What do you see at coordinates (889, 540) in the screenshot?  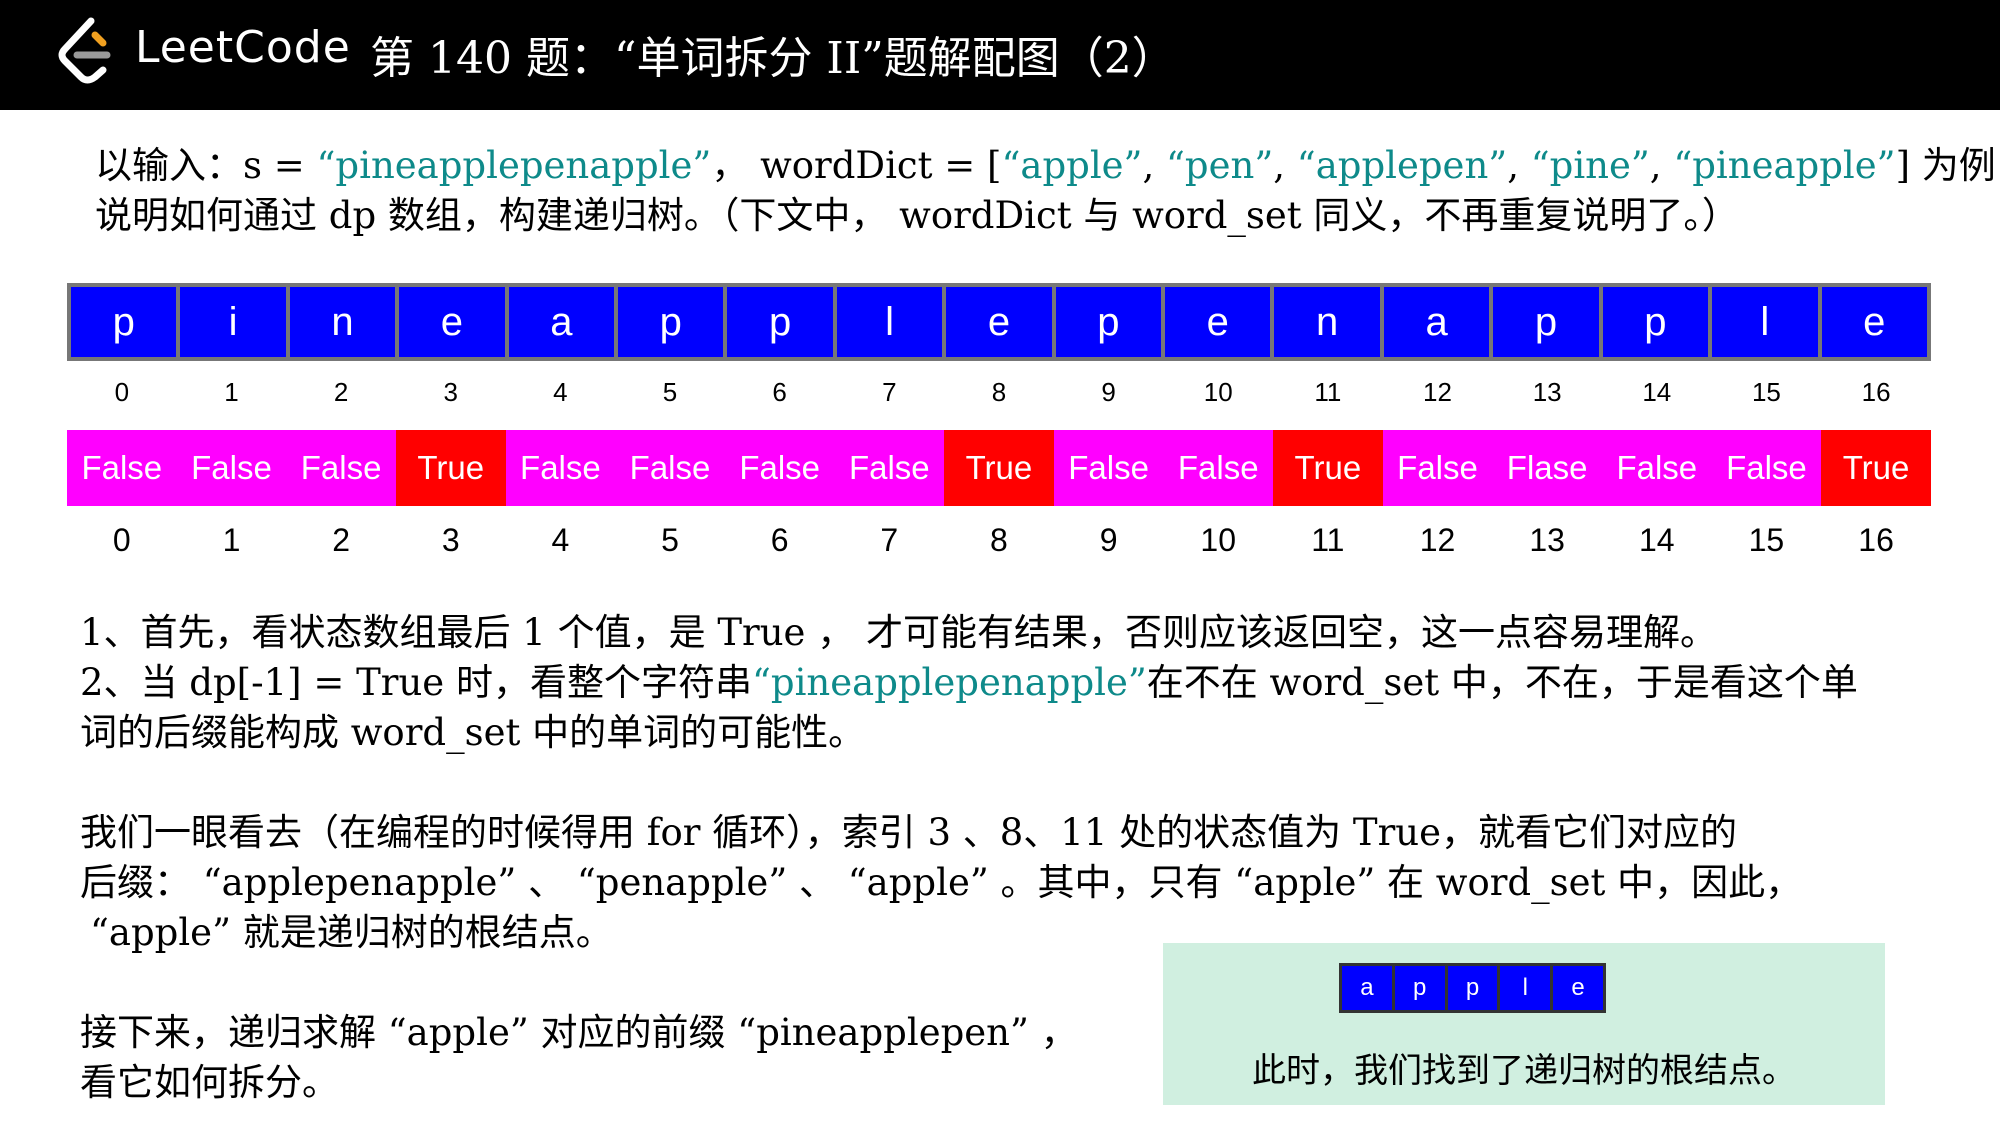 I see `dp-index: 7` at bounding box center [889, 540].